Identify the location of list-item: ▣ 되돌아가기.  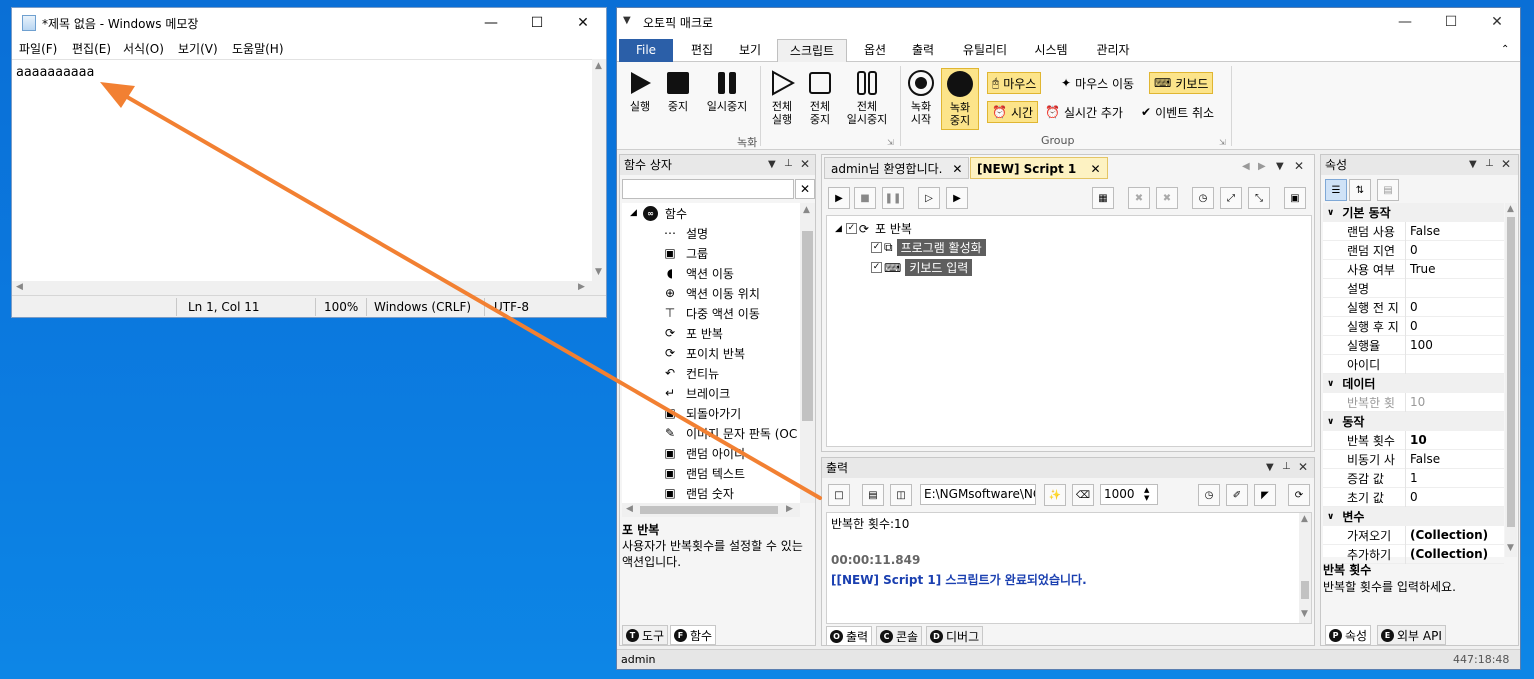
(711, 413).